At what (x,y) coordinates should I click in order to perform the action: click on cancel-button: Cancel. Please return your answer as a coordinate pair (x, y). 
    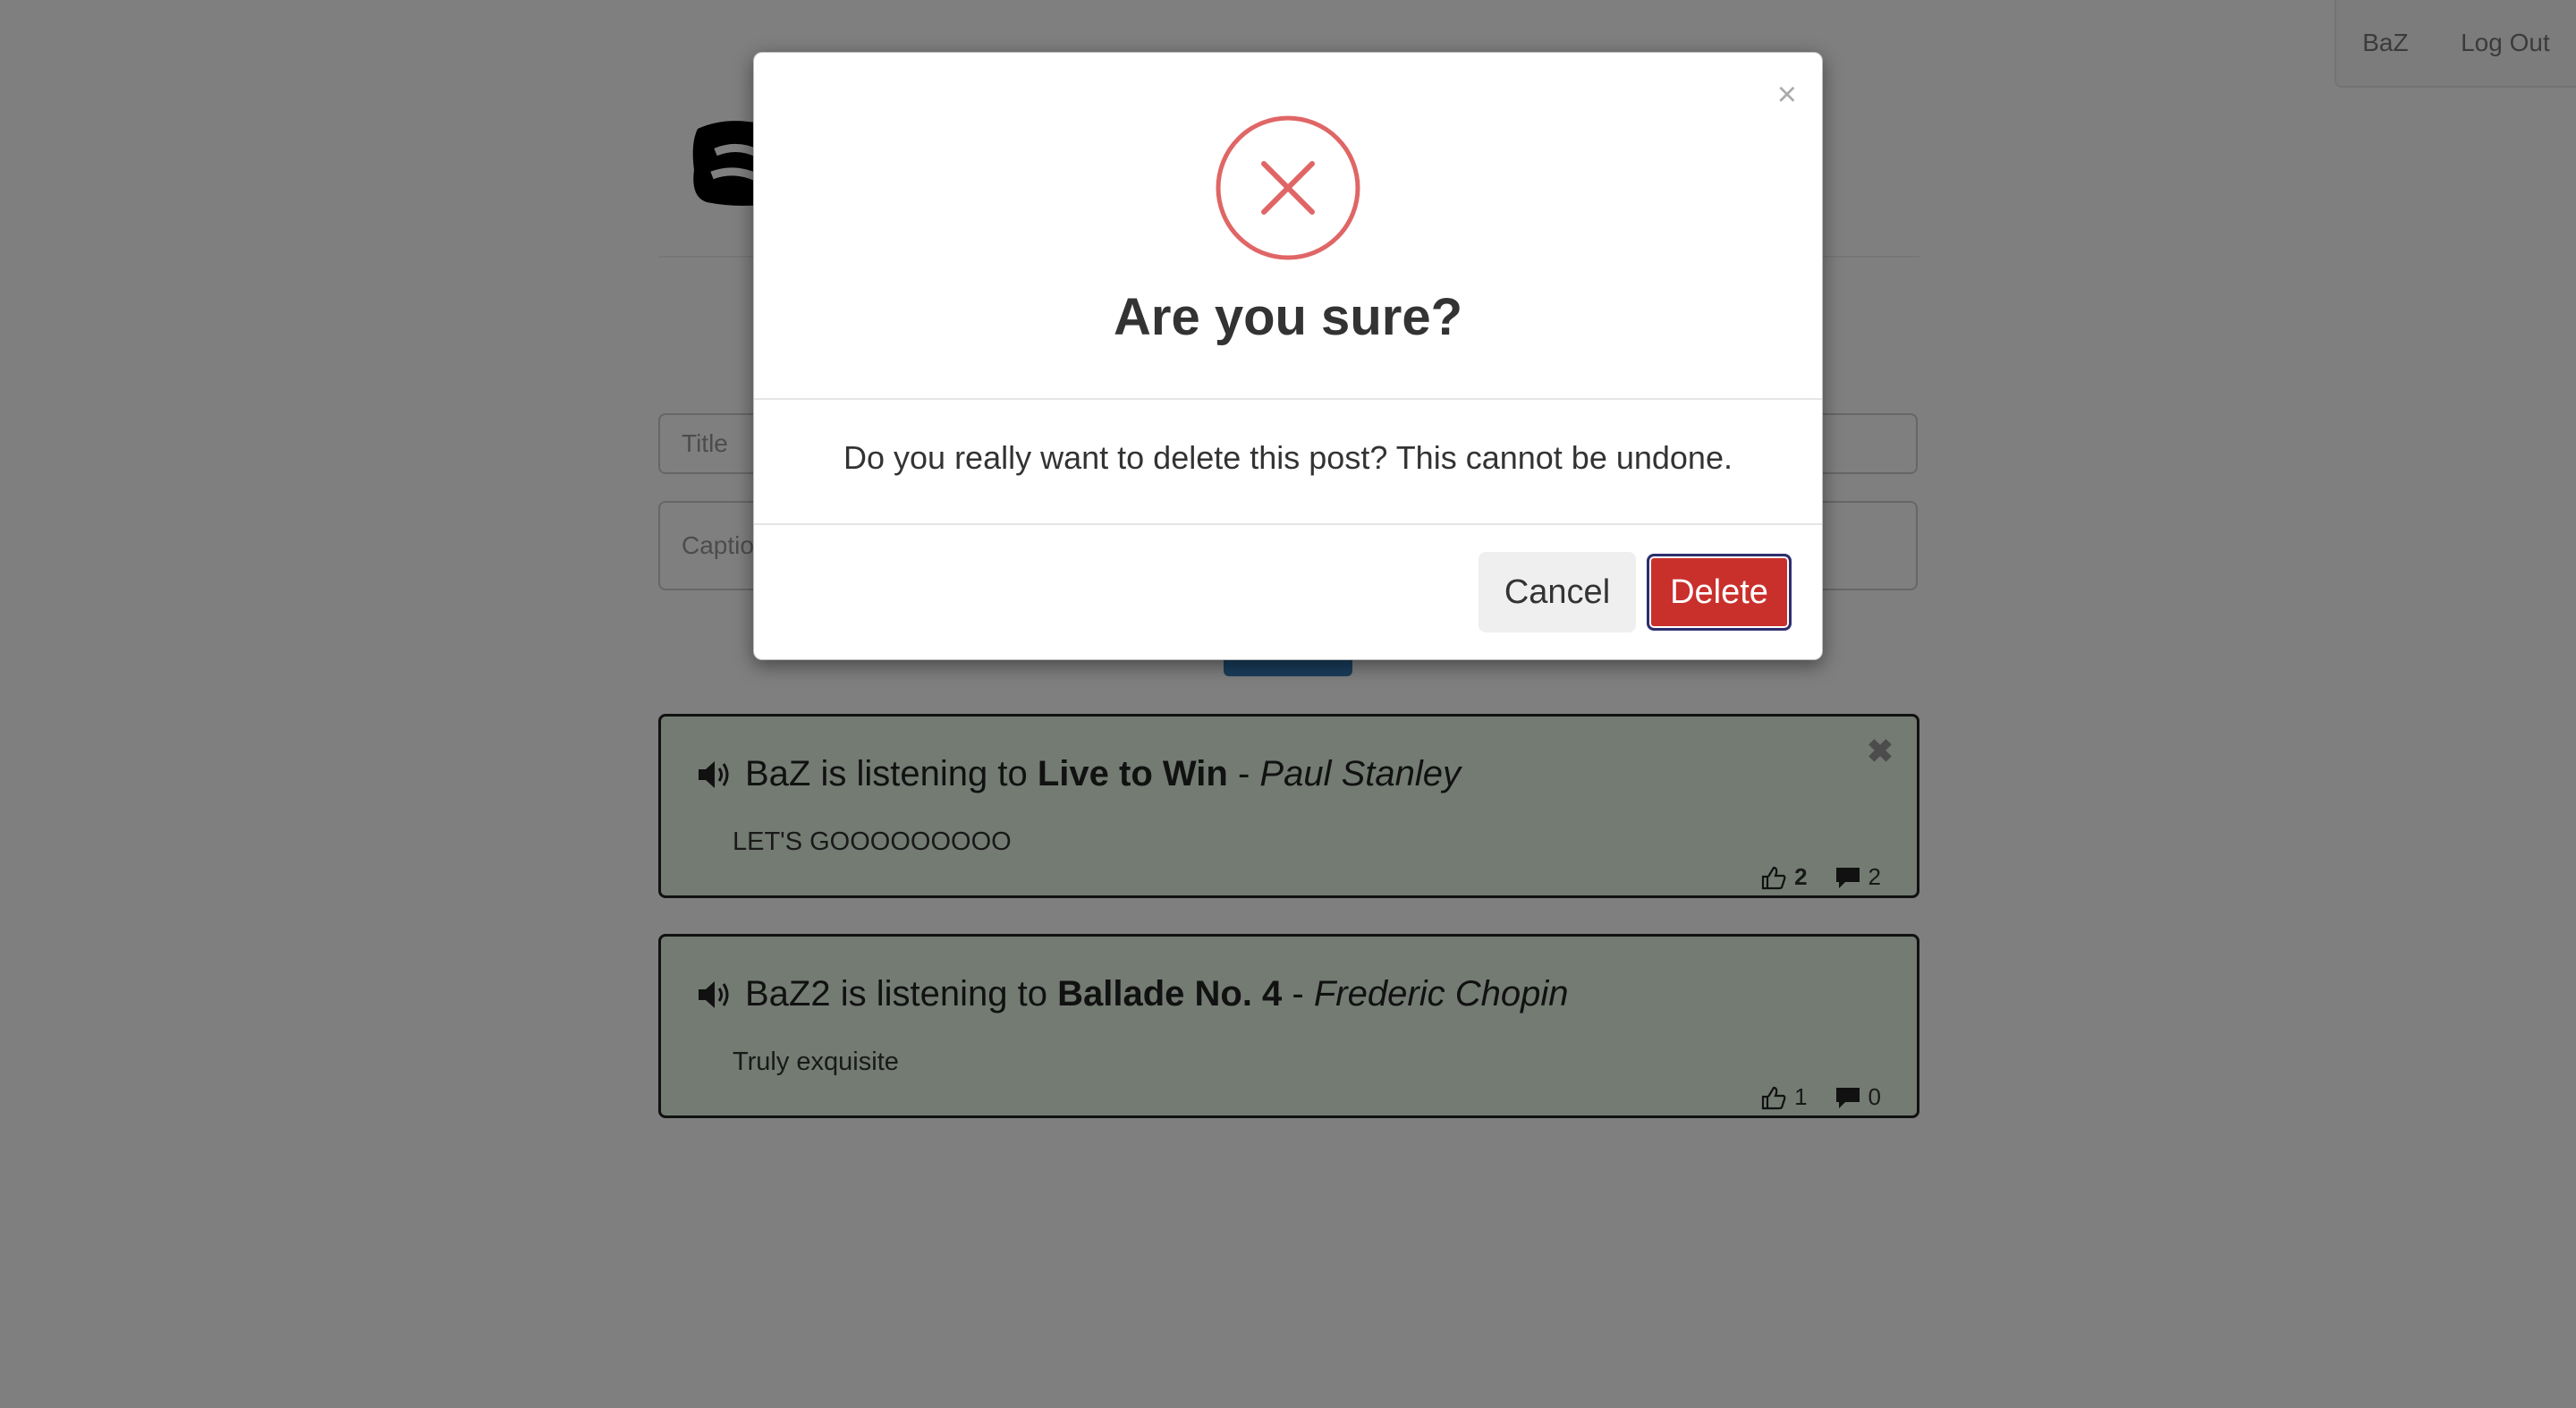
    Looking at the image, I should click on (1557, 592).